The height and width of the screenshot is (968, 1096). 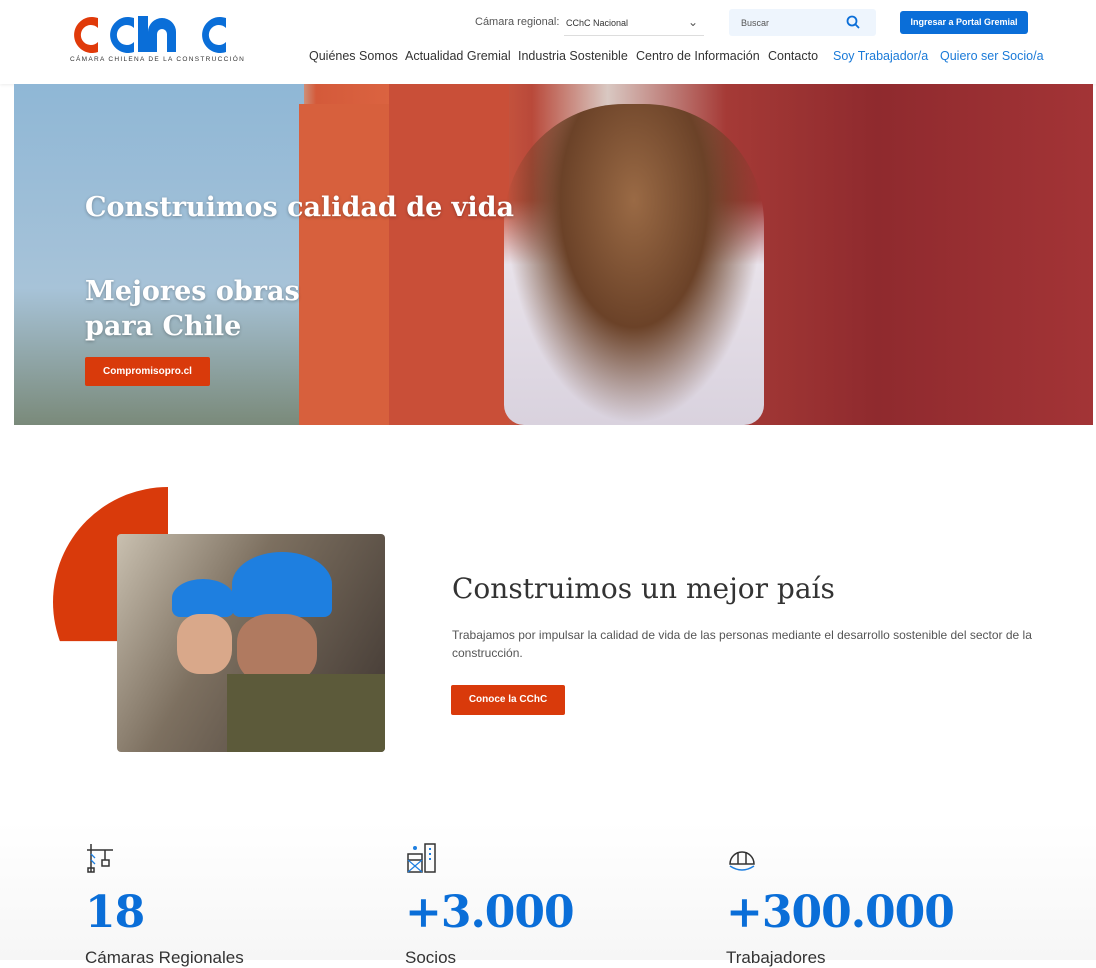 What do you see at coordinates (793, 56) in the screenshot?
I see `nav-contacto: Contacto` at bounding box center [793, 56].